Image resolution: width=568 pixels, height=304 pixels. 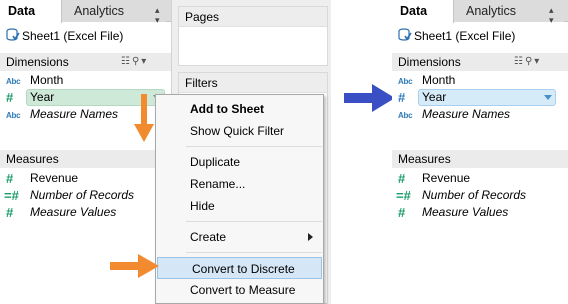 What do you see at coordinates (134, 266) in the screenshot?
I see `orange-right-arrow-icon` at bounding box center [134, 266].